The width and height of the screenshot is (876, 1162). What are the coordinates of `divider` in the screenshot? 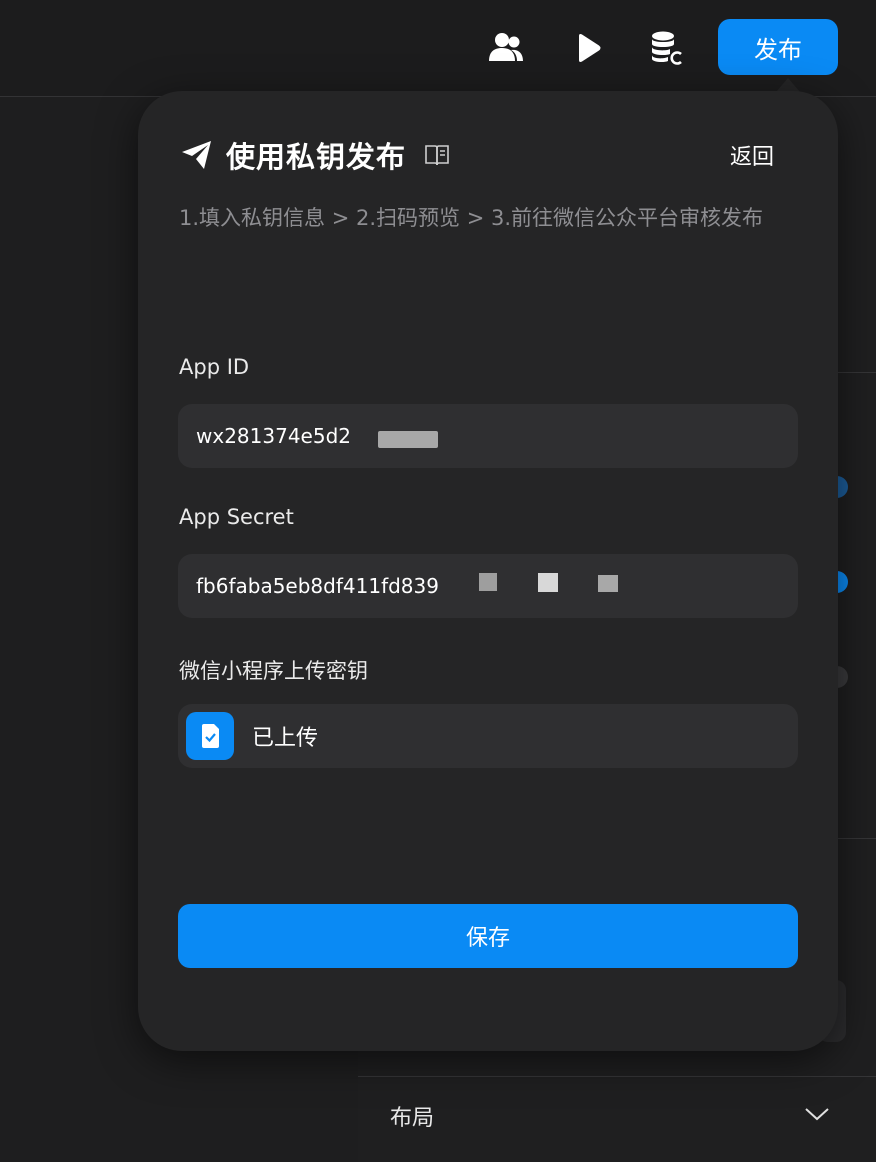 It's located at (617, 1076).